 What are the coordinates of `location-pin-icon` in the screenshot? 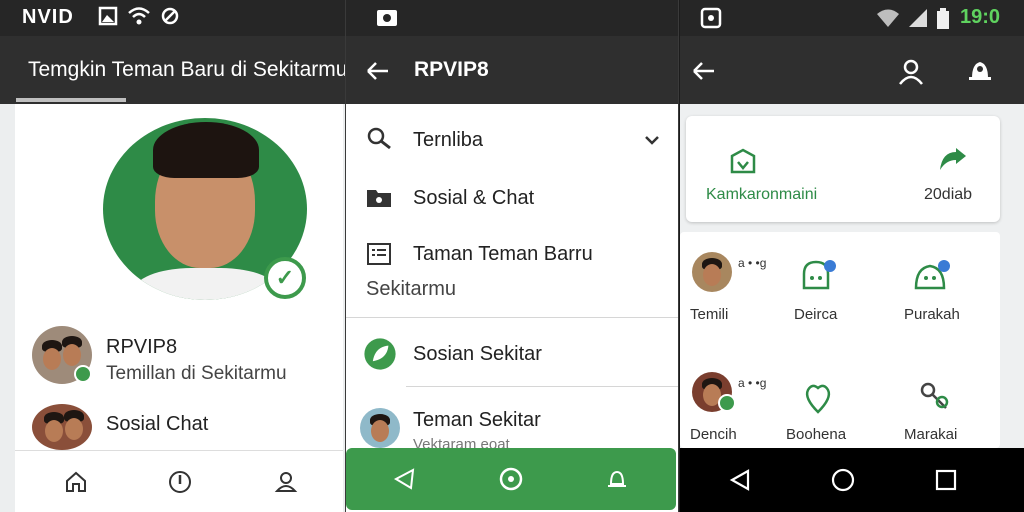 It's located at (818, 399).